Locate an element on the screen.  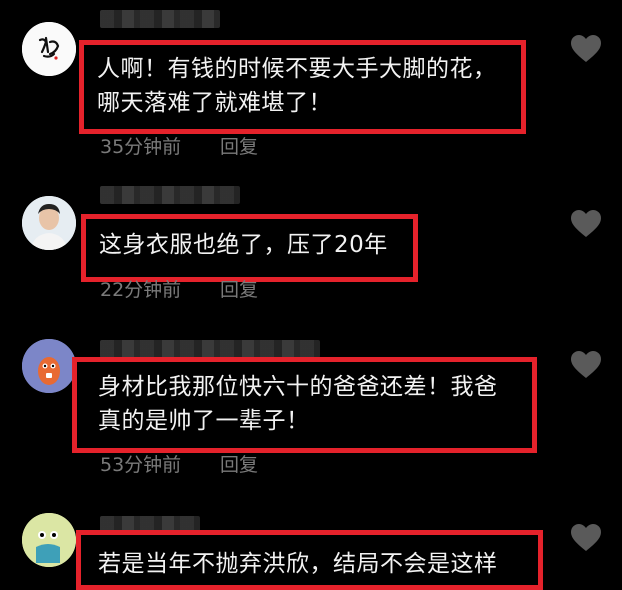
comment-text: 这身衣服也绝了，压了20年 is located at coordinates (243, 245).